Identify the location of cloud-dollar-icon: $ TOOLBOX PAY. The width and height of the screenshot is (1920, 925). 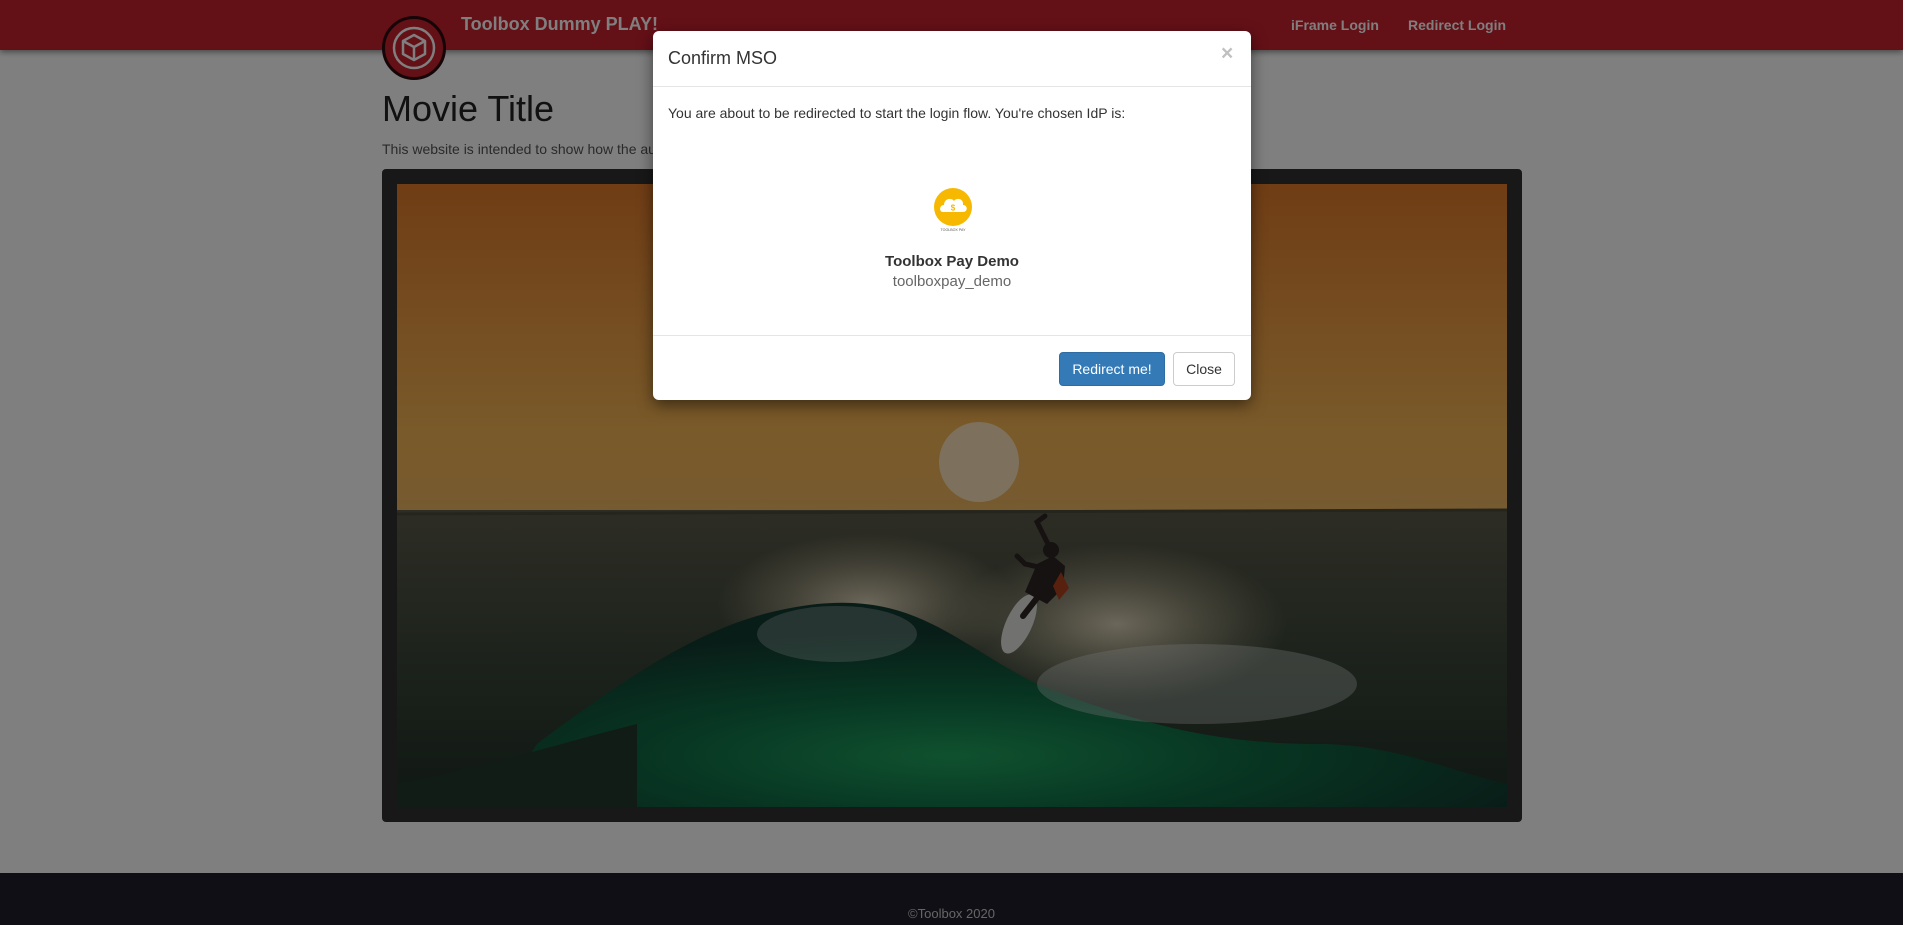
(953, 210).